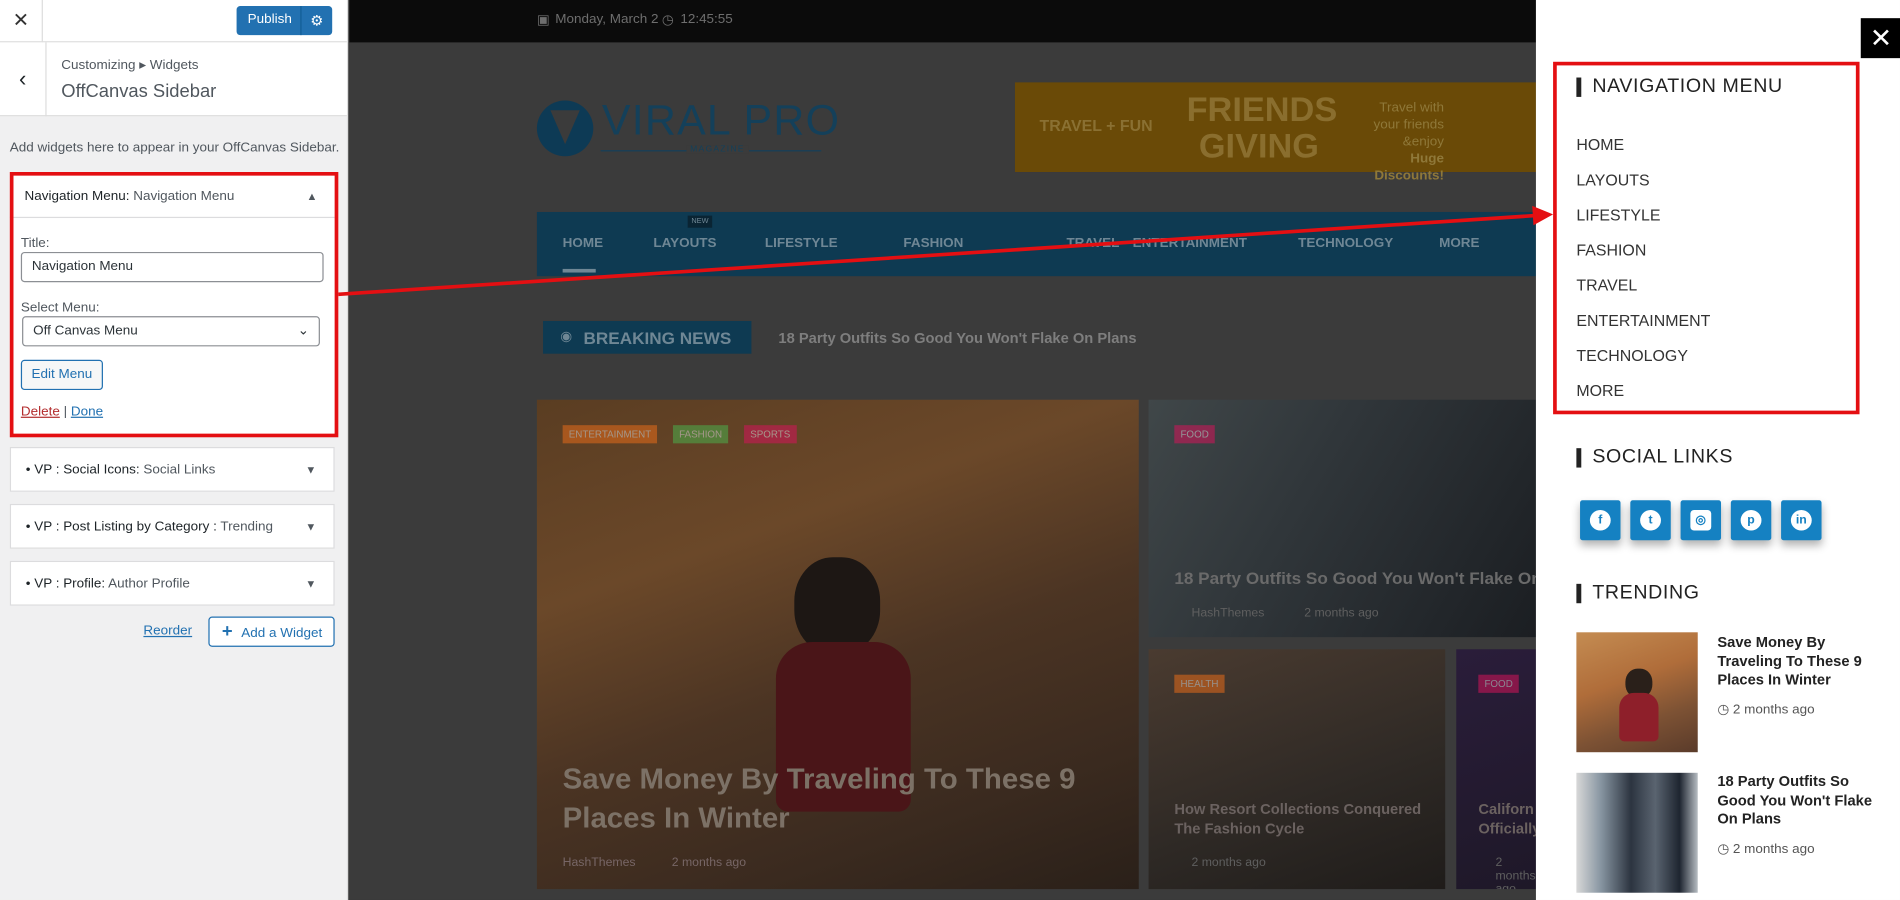 This screenshot has height=900, width=1900. What do you see at coordinates (1543, 215) in the screenshot?
I see `arrow-head` at bounding box center [1543, 215].